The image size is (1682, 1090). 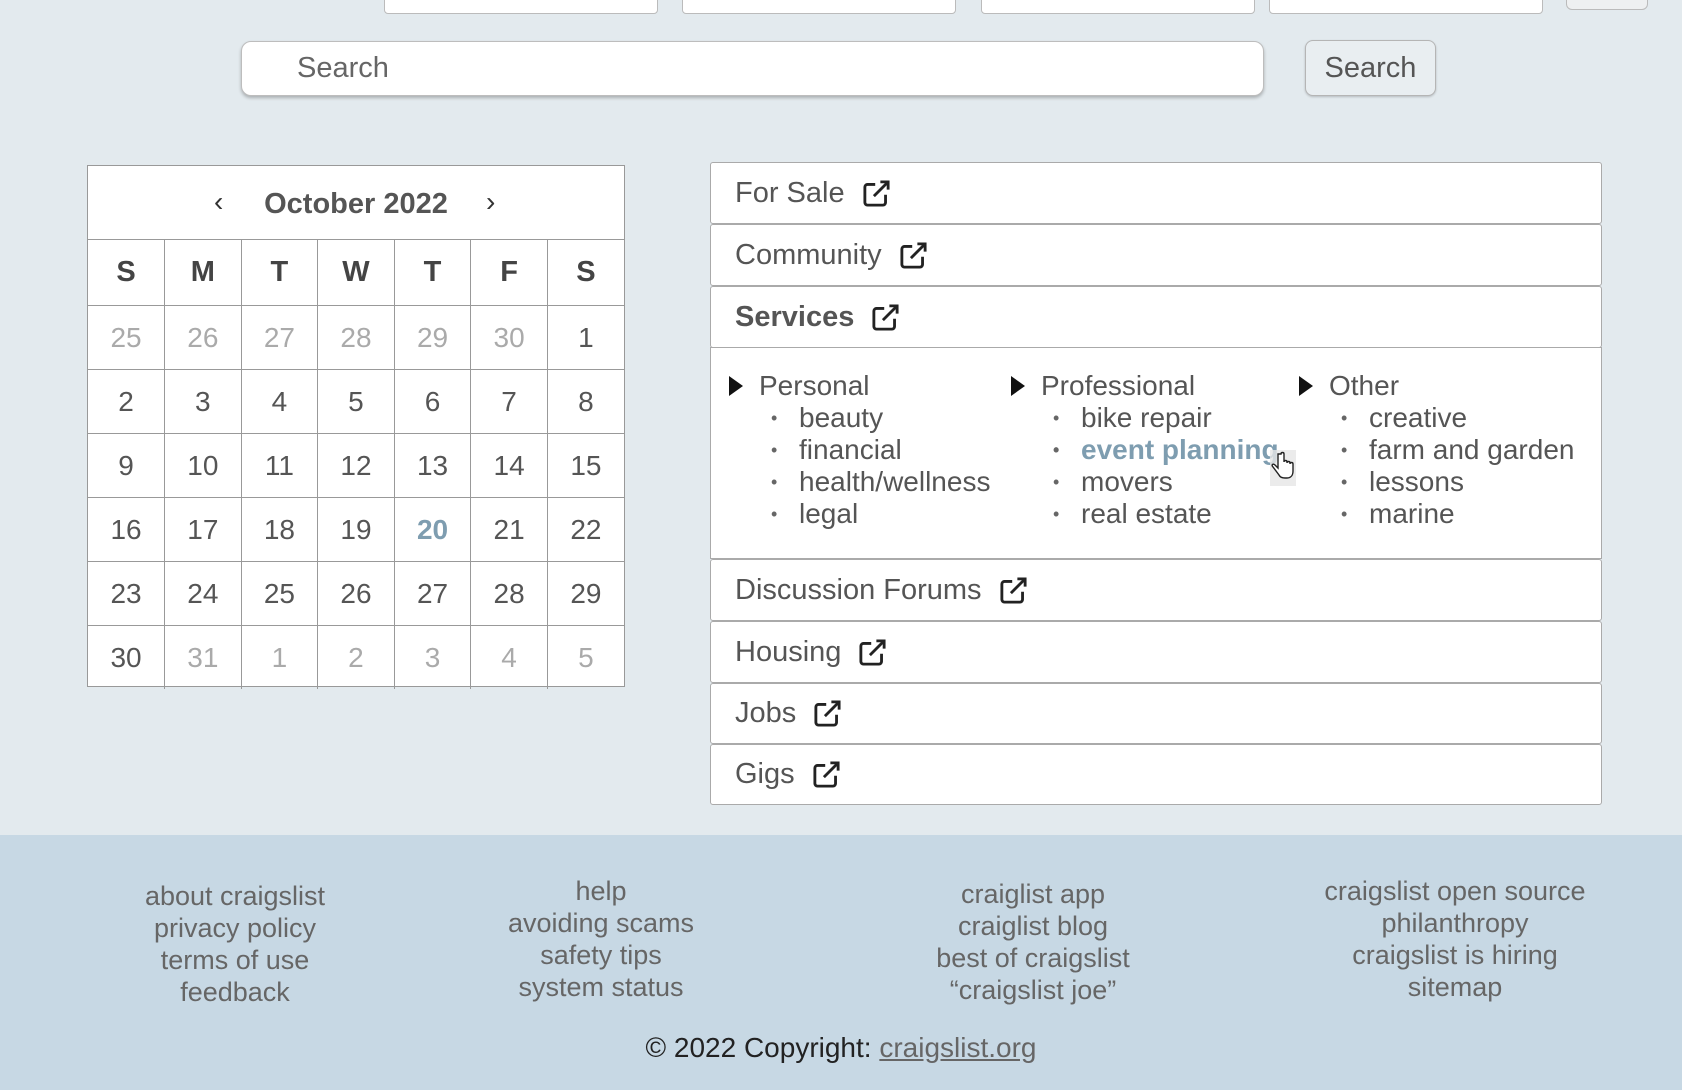 What do you see at coordinates (490, 202) in the screenshot?
I see `next-month-button: ›` at bounding box center [490, 202].